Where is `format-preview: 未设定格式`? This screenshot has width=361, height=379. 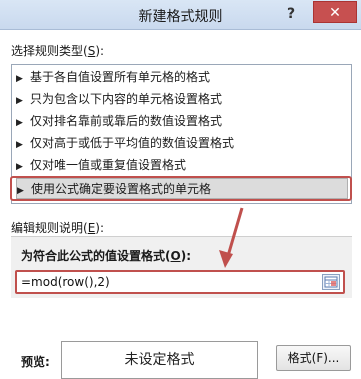
format-preview: 未设定格式 is located at coordinates (159, 360).